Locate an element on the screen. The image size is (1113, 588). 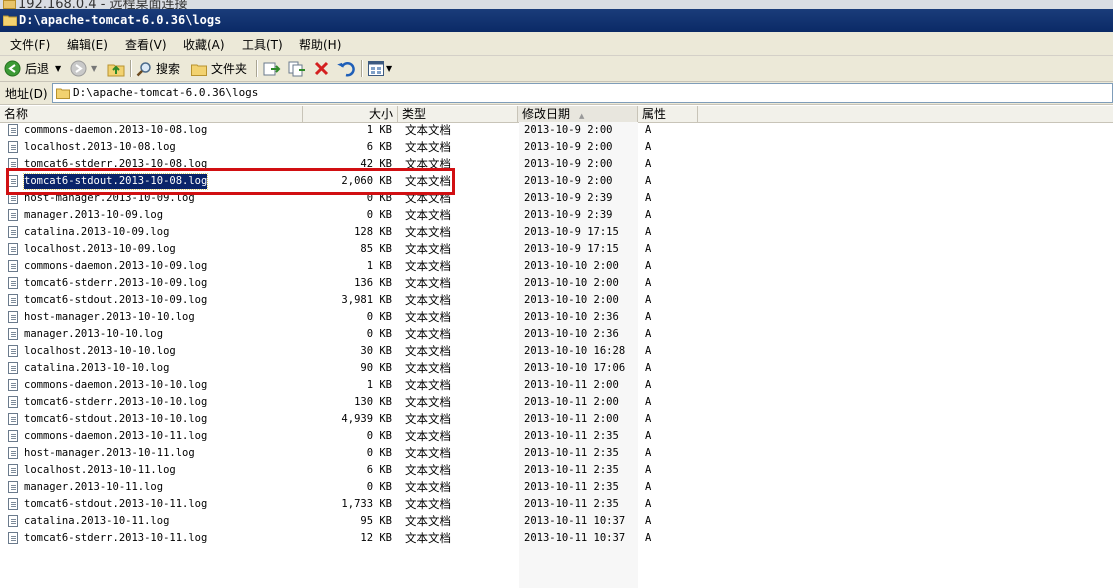
column-header-modified-label: 修改日期 is located at coordinates (546, 114).